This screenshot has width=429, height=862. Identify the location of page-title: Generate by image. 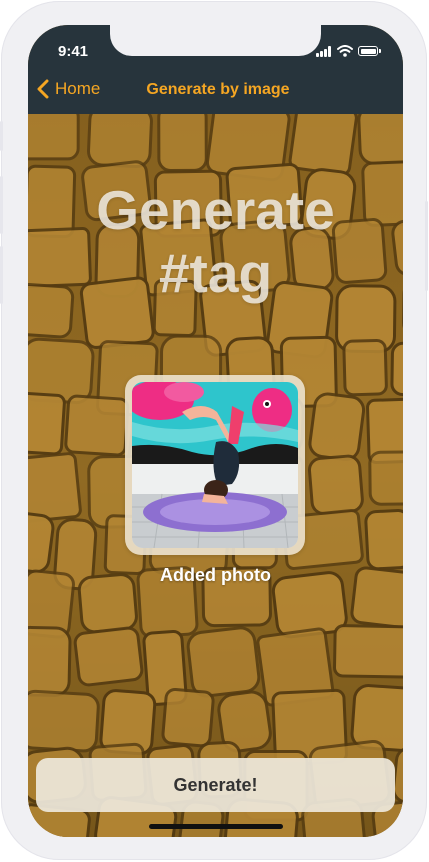
(218, 89).